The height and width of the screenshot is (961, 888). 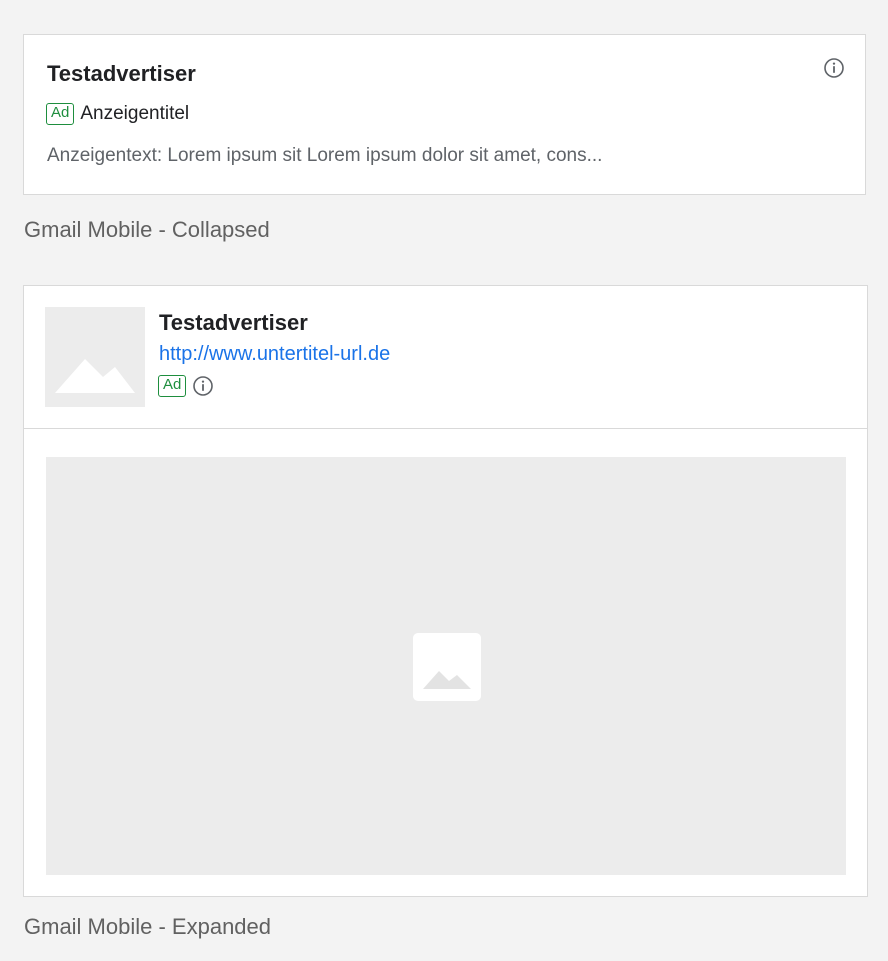 I want to click on ad-headline: Anzeigentitel, so click(x=135, y=113).